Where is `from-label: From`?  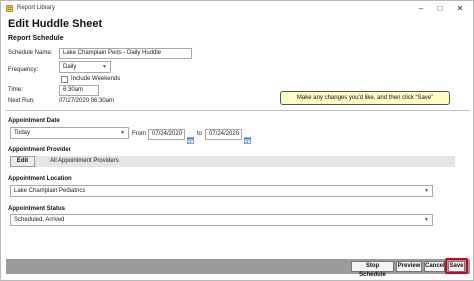
from-label: From is located at coordinates (139, 134).